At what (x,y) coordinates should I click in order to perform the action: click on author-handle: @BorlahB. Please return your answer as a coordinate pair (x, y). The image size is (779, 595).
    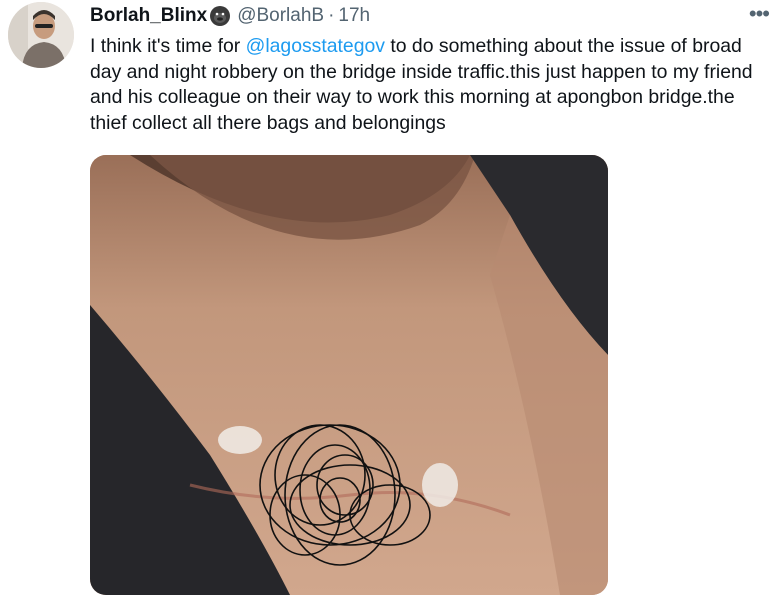
    Looking at the image, I should click on (280, 16).